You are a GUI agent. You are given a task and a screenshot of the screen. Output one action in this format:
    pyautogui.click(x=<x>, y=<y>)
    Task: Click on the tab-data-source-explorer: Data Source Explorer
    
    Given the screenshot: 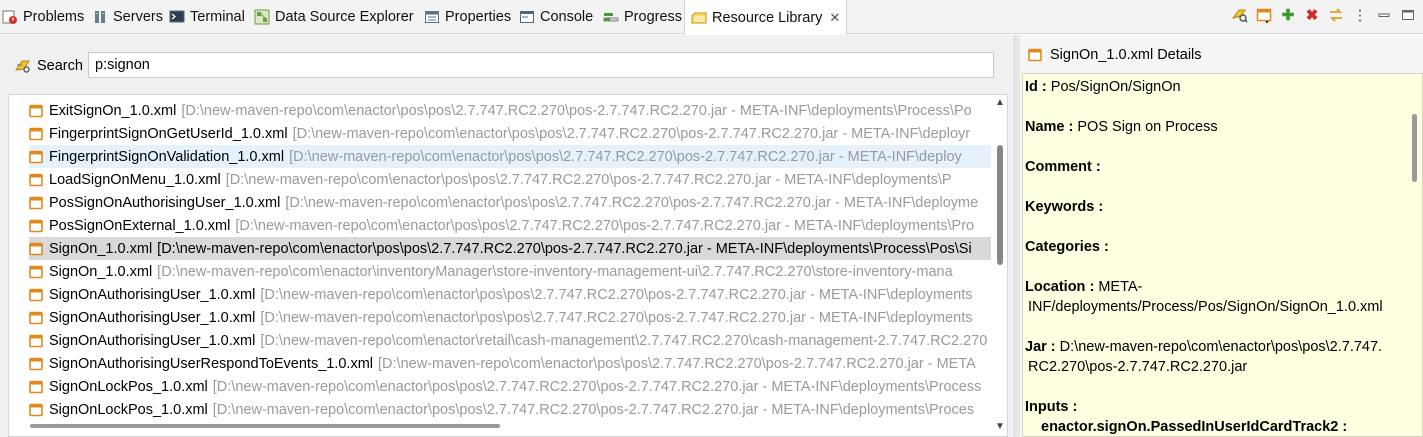 What is the action you would take?
    pyautogui.click(x=334, y=17)
    